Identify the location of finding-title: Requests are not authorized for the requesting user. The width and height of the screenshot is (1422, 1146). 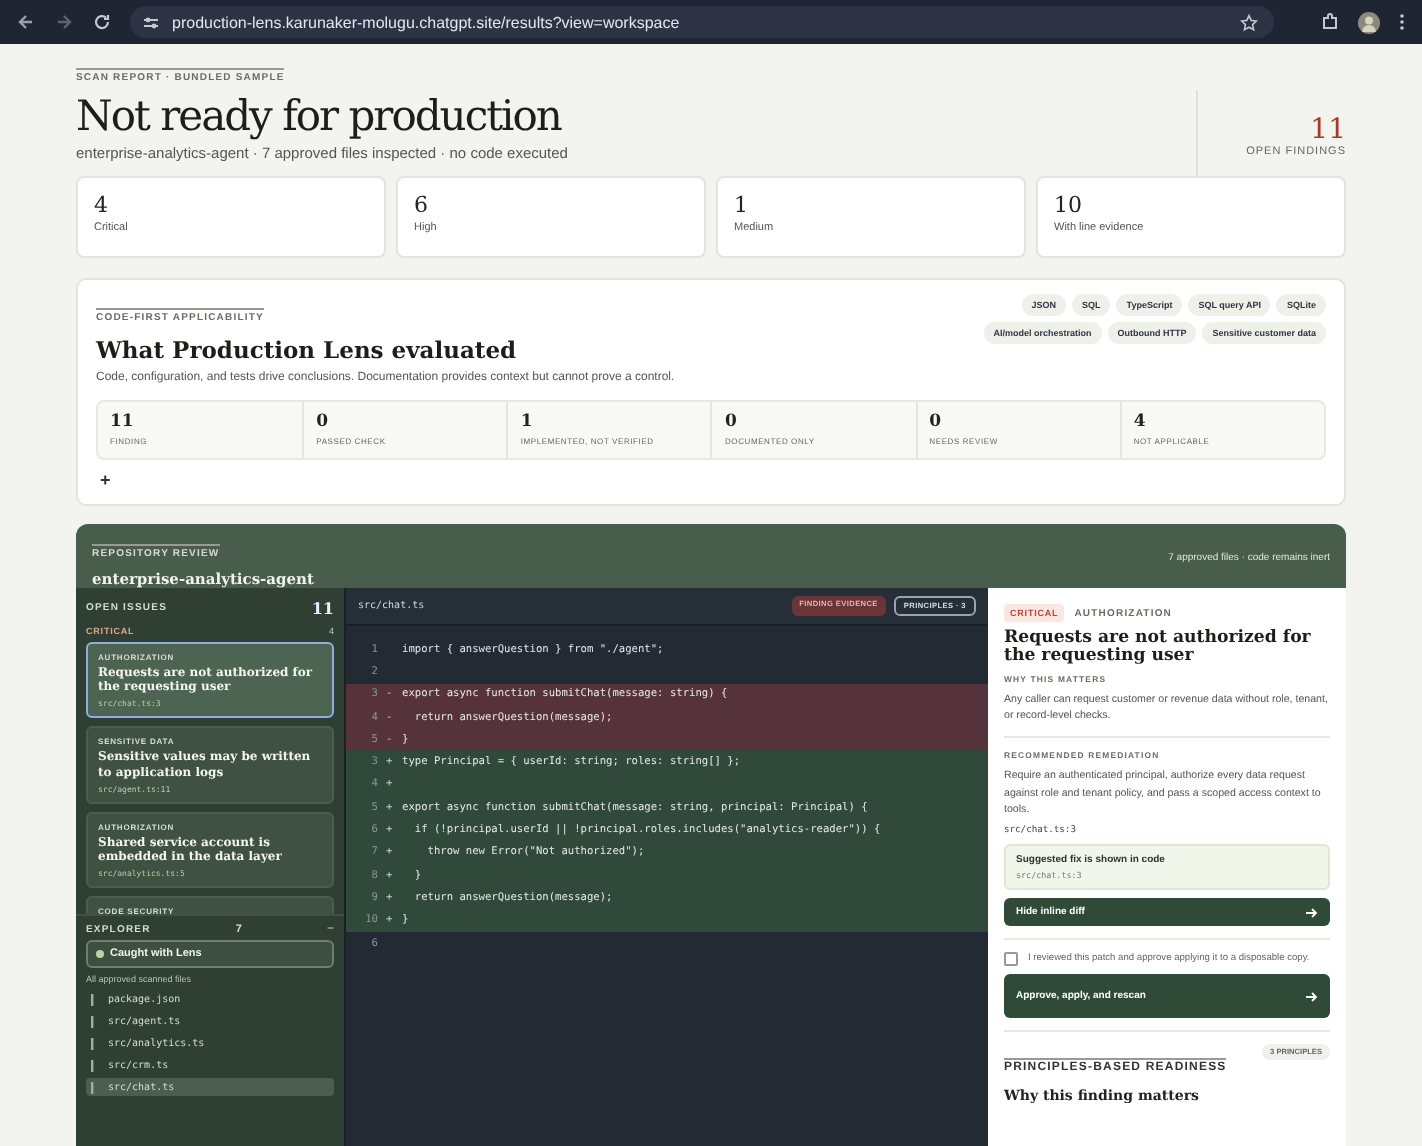
(1158, 648).